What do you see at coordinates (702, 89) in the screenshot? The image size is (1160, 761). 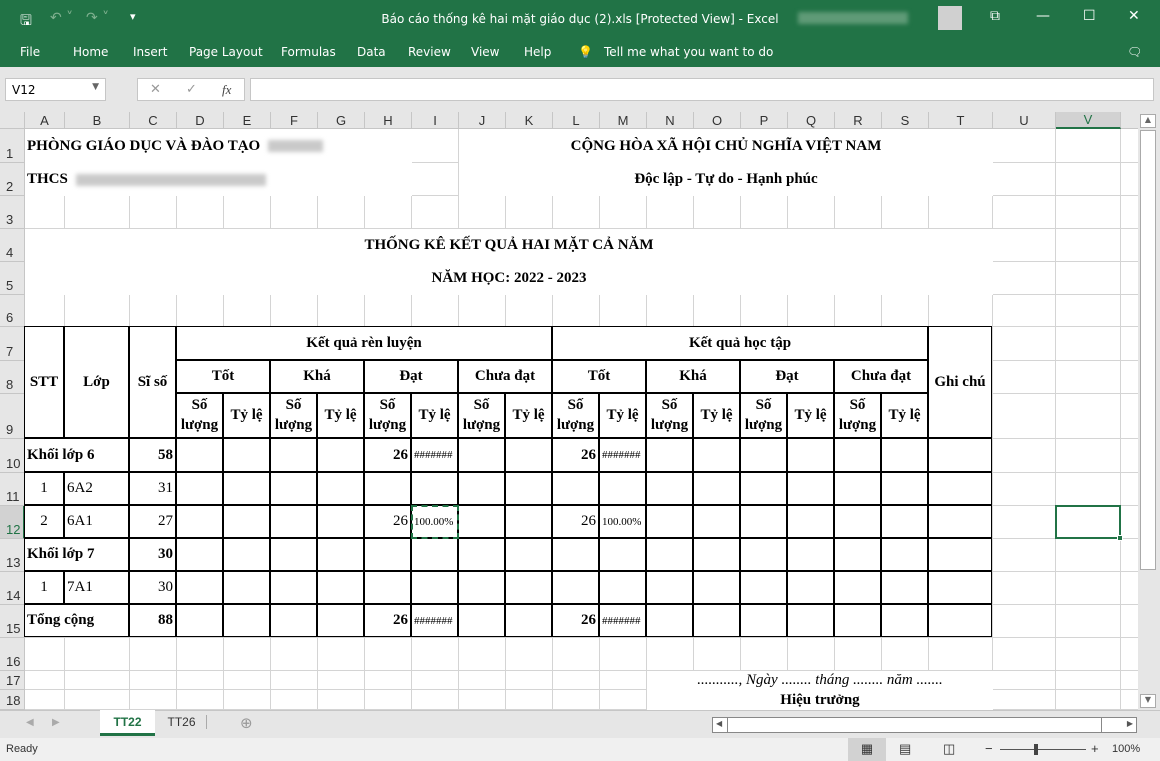 I see `formula-input` at bounding box center [702, 89].